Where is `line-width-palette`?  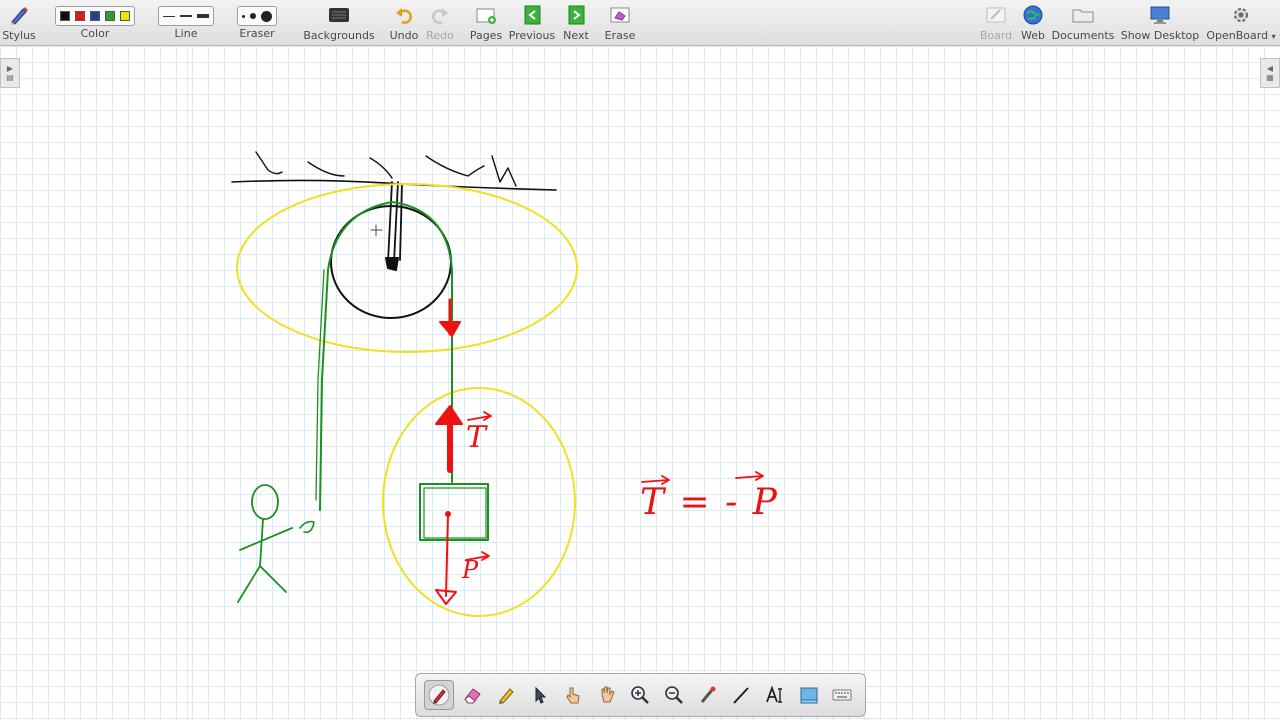
line-width-palette is located at coordinates (186, 16).